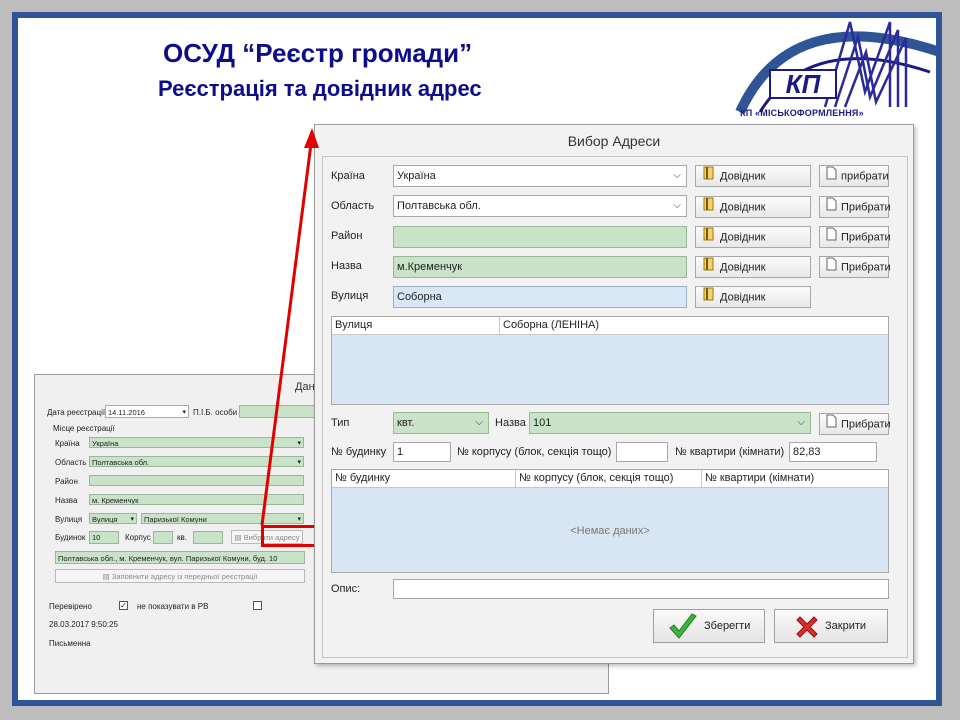 The width and height of the screenshot is (960, 720). I want to click on kv-label: кв., so click(182, 537).